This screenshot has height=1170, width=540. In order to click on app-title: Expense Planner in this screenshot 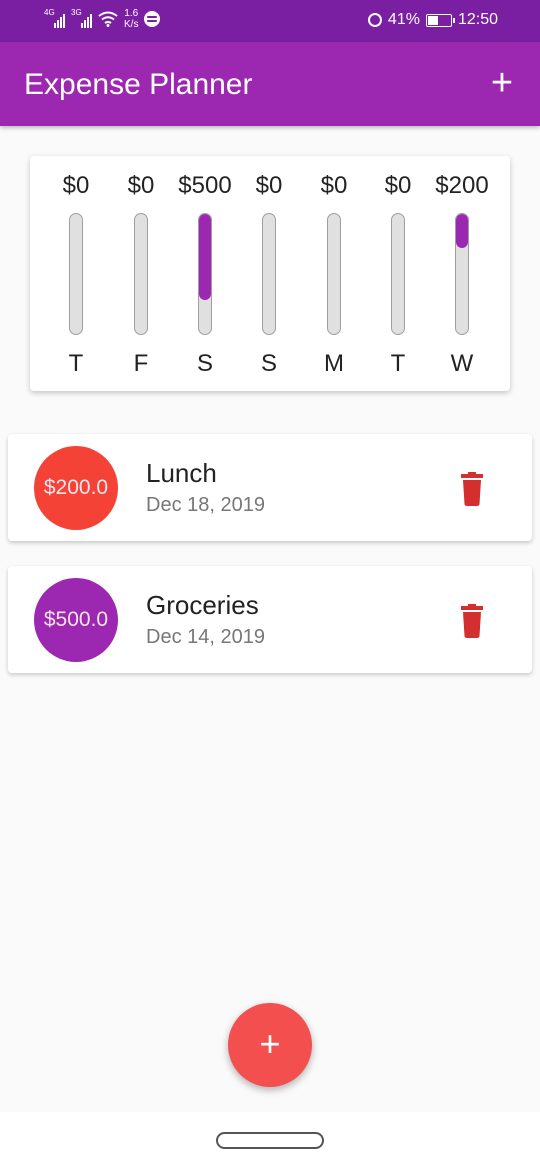, I will do `click(138, 84)`.